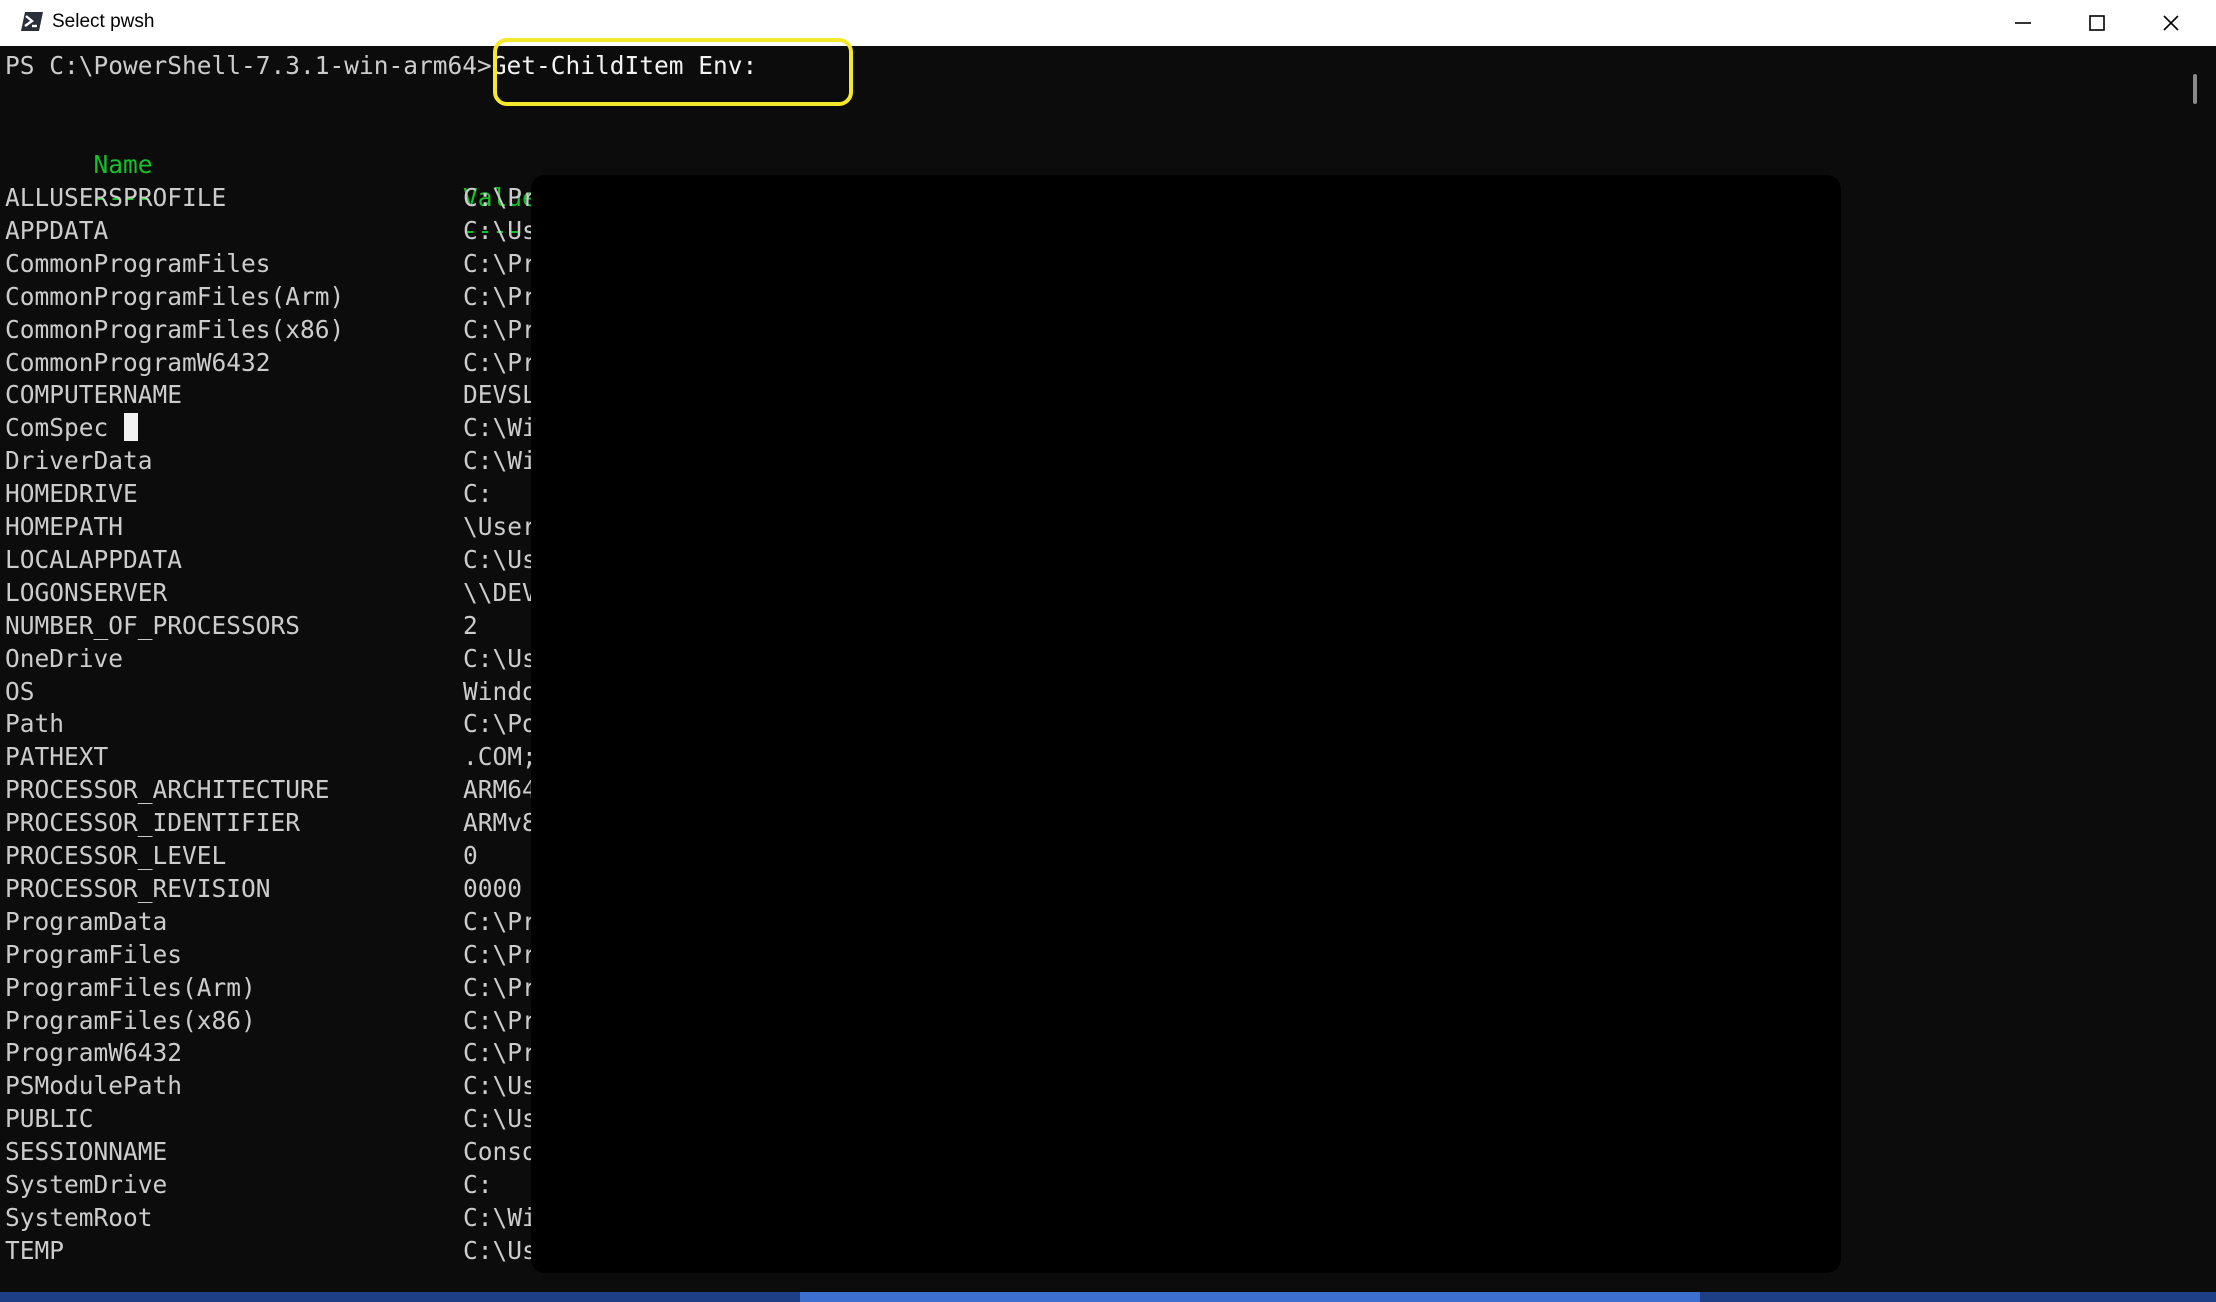 Image resolution: width=2216 pixels, height=1302 pixels. Describe the element at coordinates (249, 1185) in the screenshot. I see `table-row: SystemDrive C:` at that location.